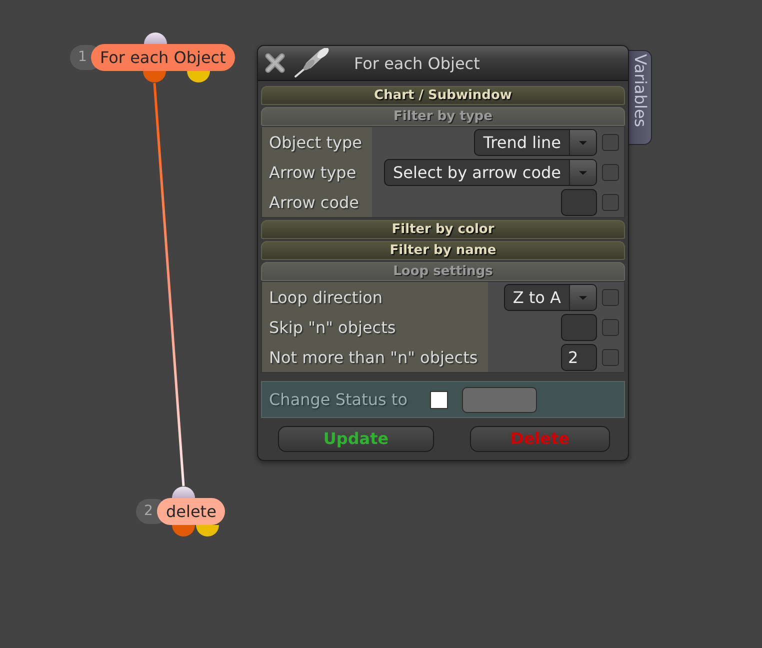 This screenshot has width=762, height=648. Describe the element at coordinates (490, 172) in the screenshot. I see `dropdown: Select by arrow code` at that location.